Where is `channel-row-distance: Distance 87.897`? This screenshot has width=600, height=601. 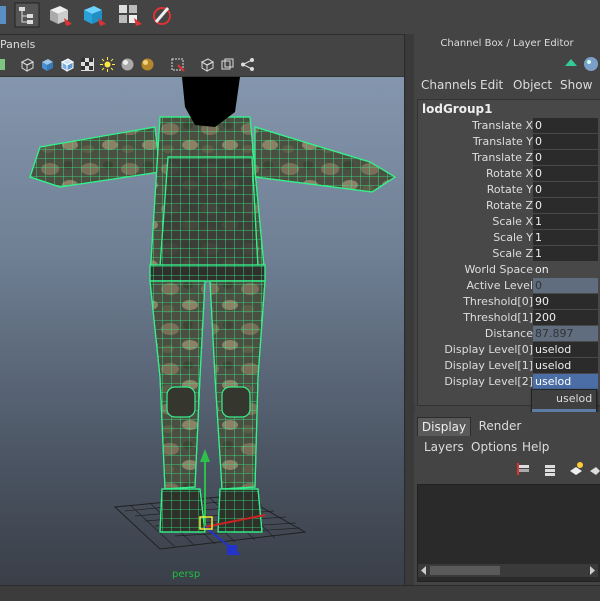 channel-row-distance: Distance 87.897 is located at coordinates (509, 334).